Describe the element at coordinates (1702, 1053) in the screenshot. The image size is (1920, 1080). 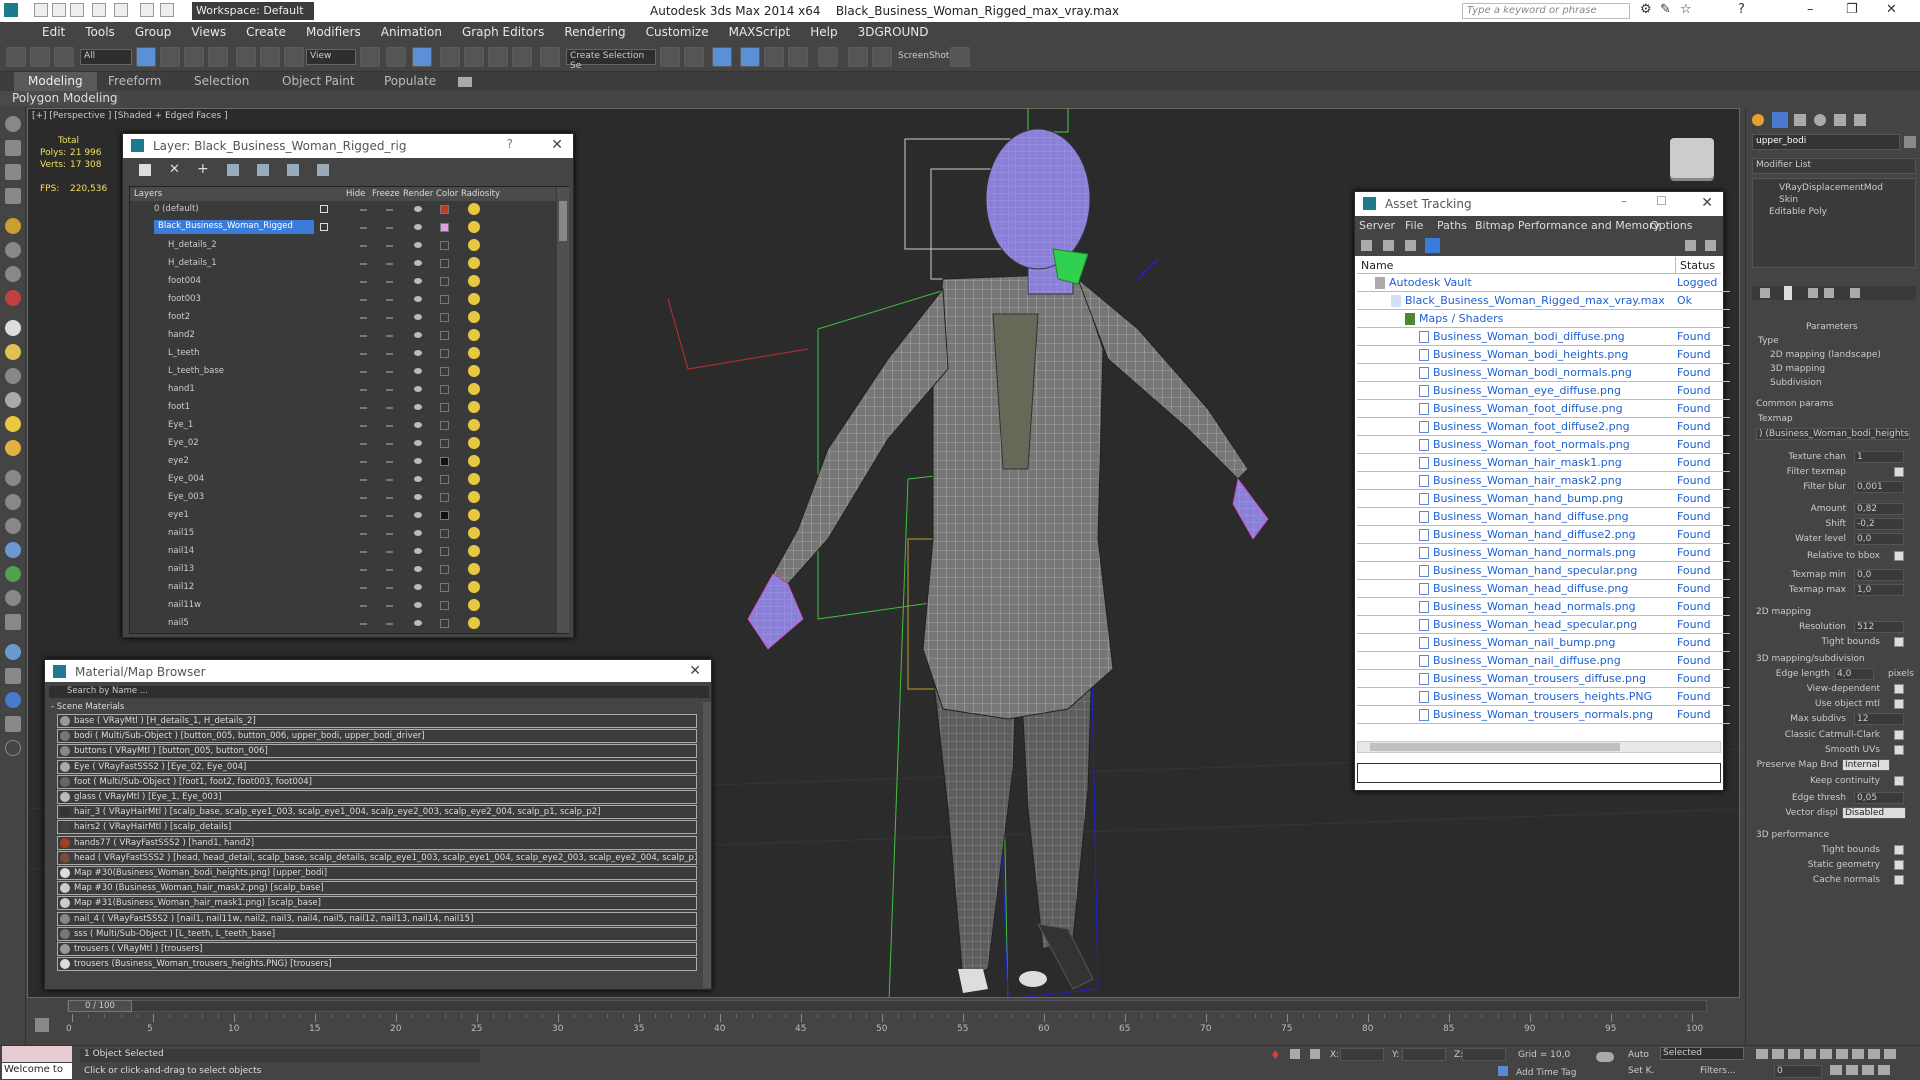
I see `key-filter-dropdown: Selected` at that location.